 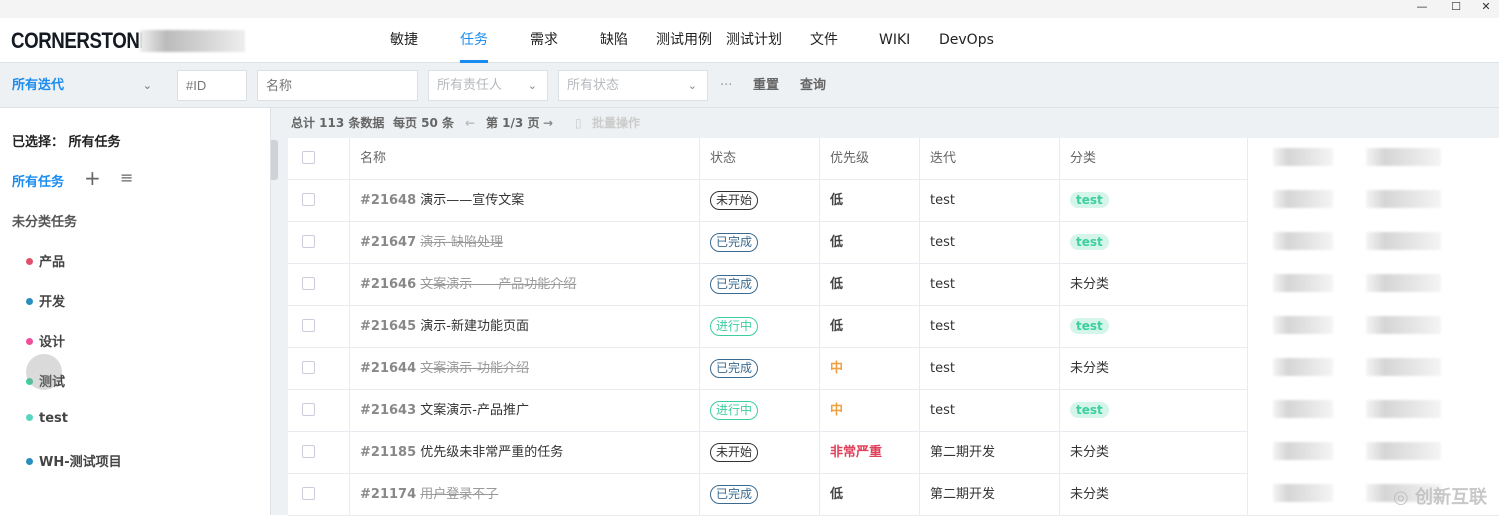 What do you see at coordinates (525, 453) in the screenshot?
I see `task-name-cell: #21185 优先级未非常严重的任务` at bounding box center [525, 453].